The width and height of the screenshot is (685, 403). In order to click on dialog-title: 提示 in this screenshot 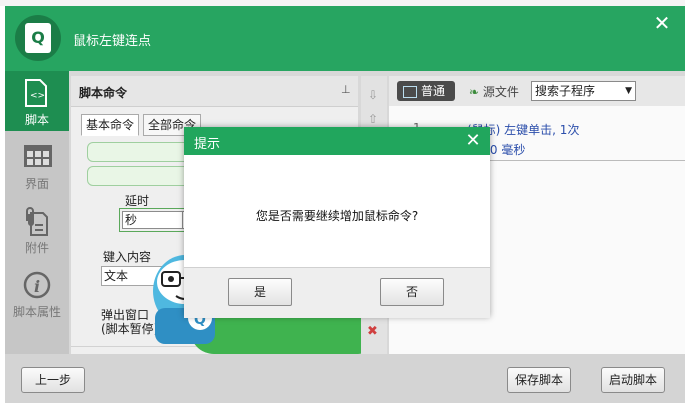, I will do `click(207, 144)`.